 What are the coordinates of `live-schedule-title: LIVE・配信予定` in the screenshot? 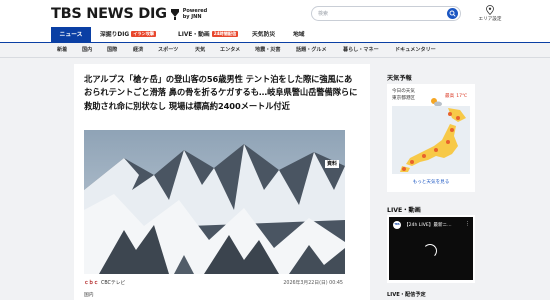 It's located at (406, 295).